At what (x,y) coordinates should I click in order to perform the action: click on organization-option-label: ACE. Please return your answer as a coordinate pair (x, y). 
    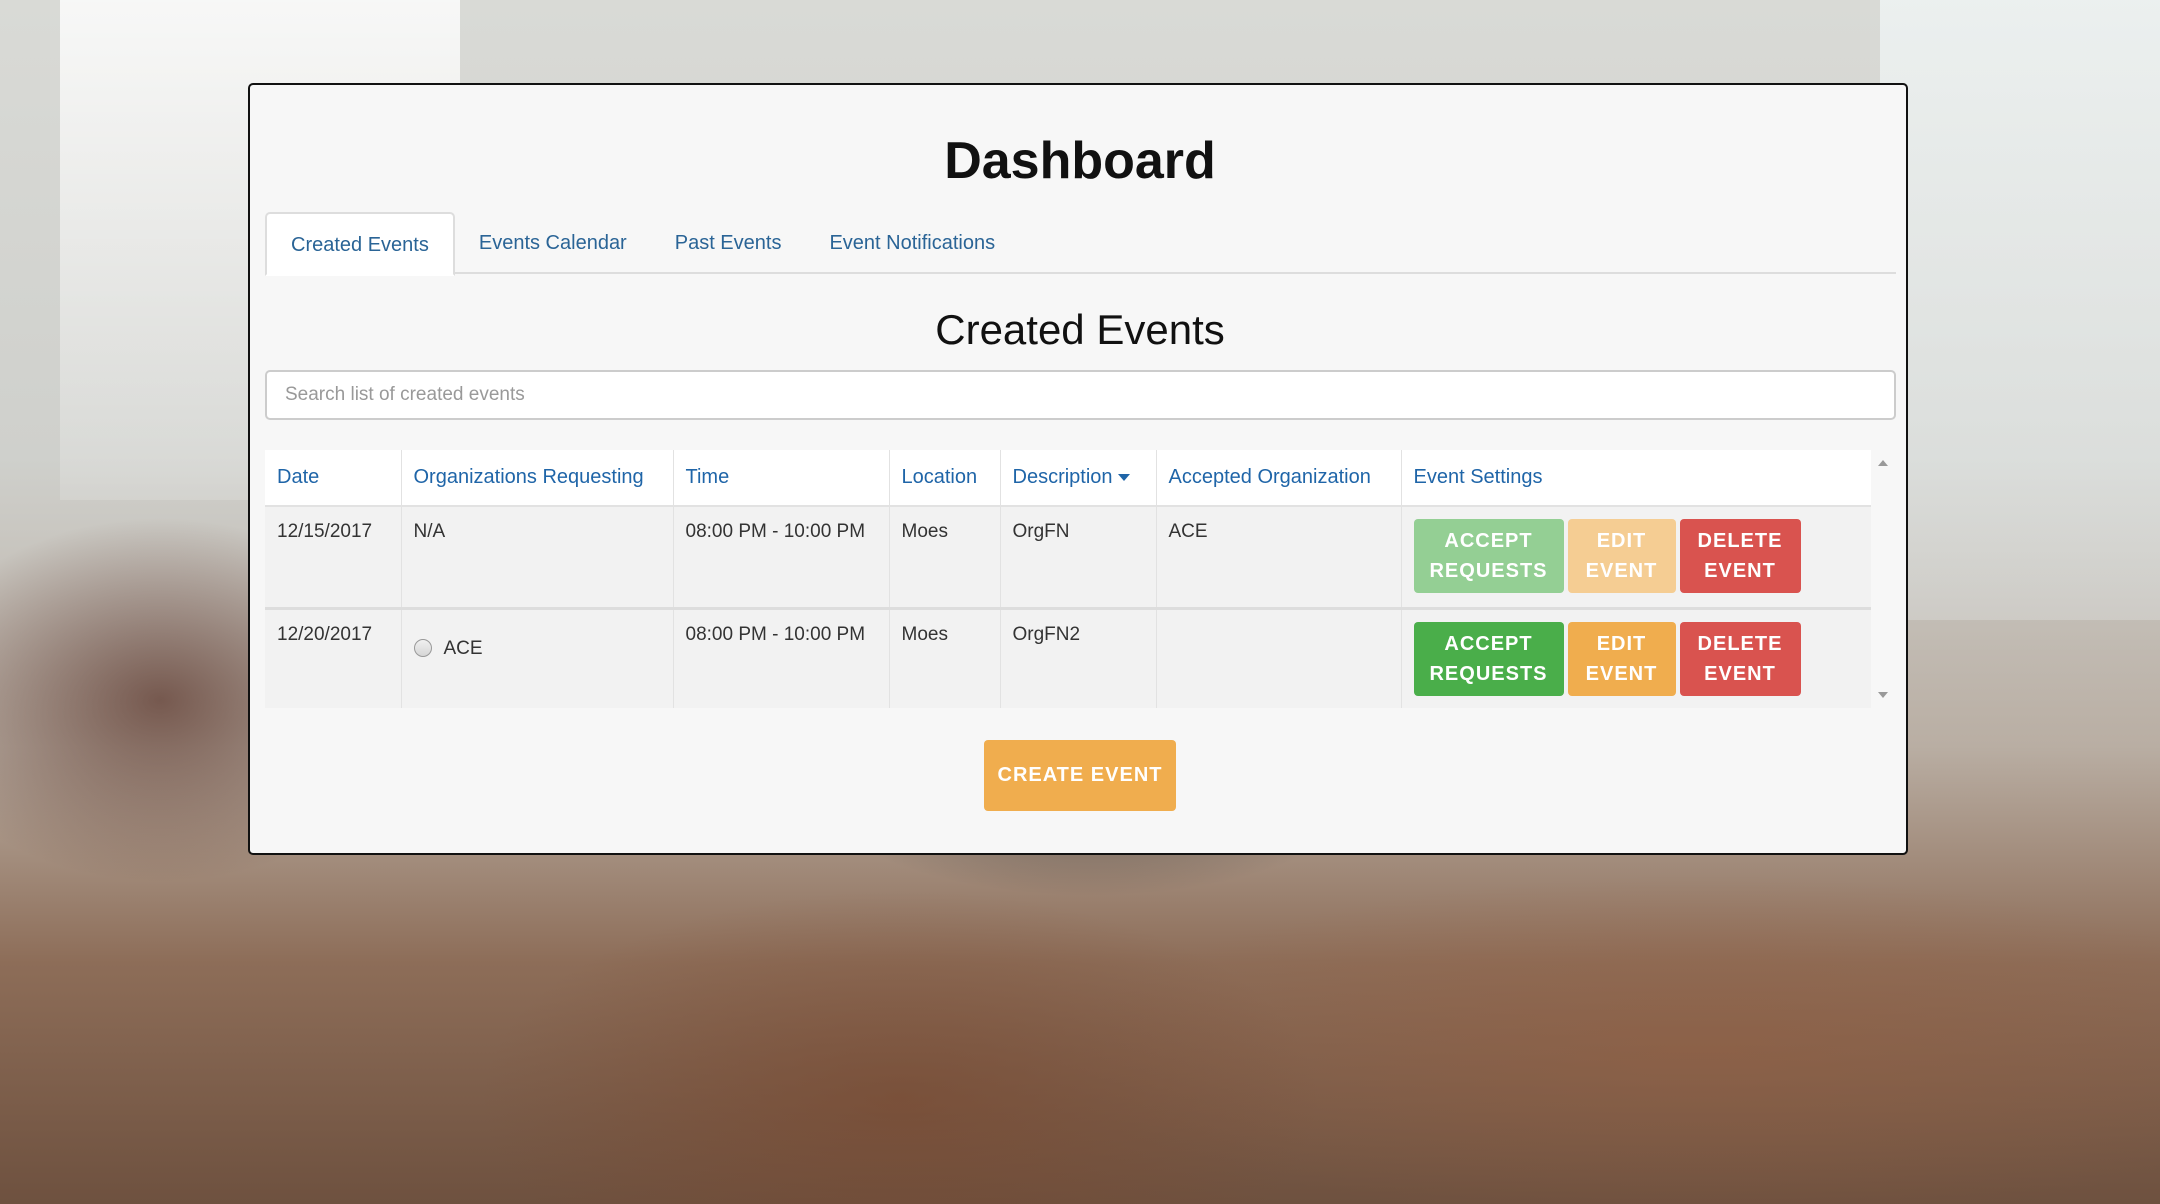
    Looking at the image, I should click on (463, 648).